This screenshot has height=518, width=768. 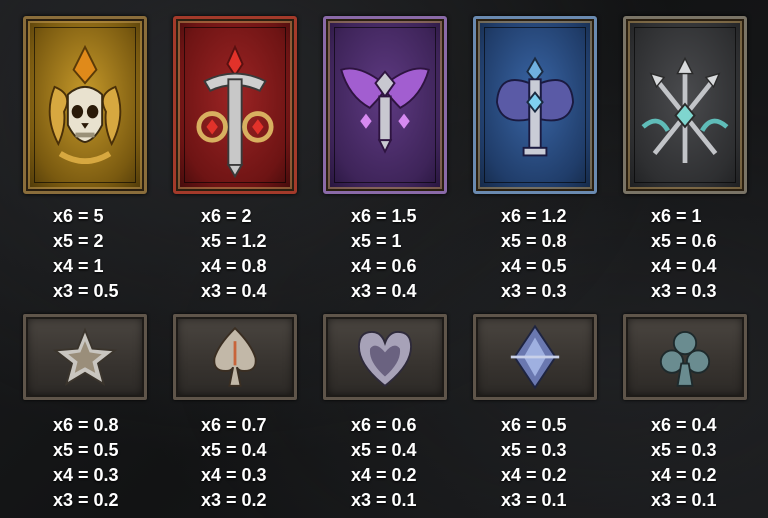 I want to click on pay-line: x6 = 1.2, so click(x=534, y=216).